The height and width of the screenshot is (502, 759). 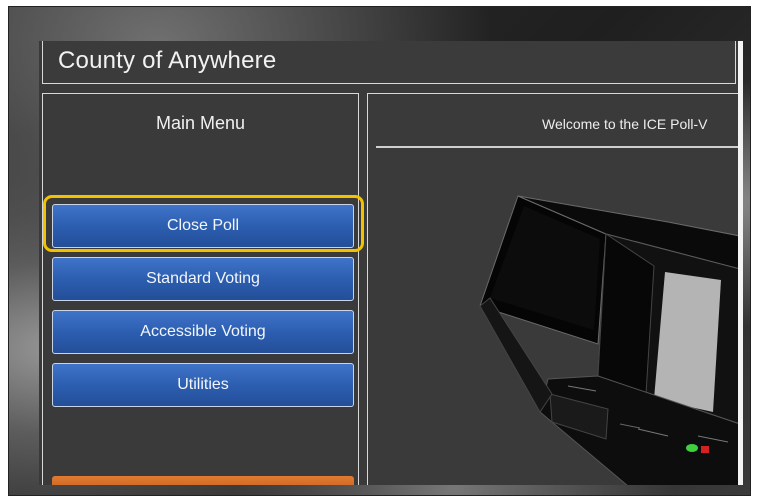 I want to click on close-poll-button: Close Poll, so click(x=203, y=226).